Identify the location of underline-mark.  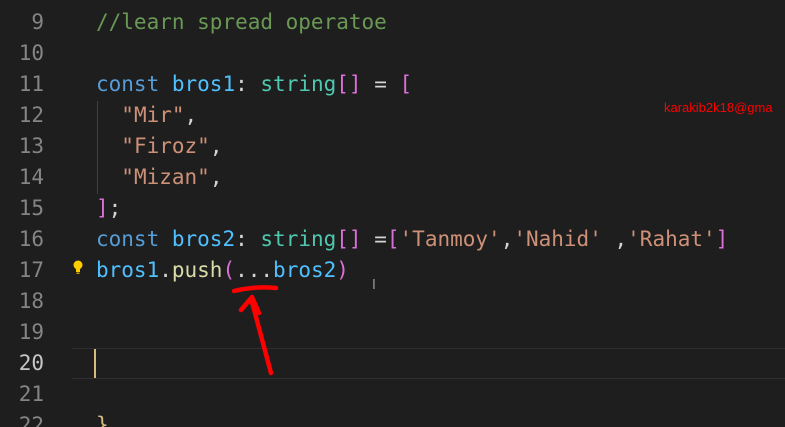
(255, 289).